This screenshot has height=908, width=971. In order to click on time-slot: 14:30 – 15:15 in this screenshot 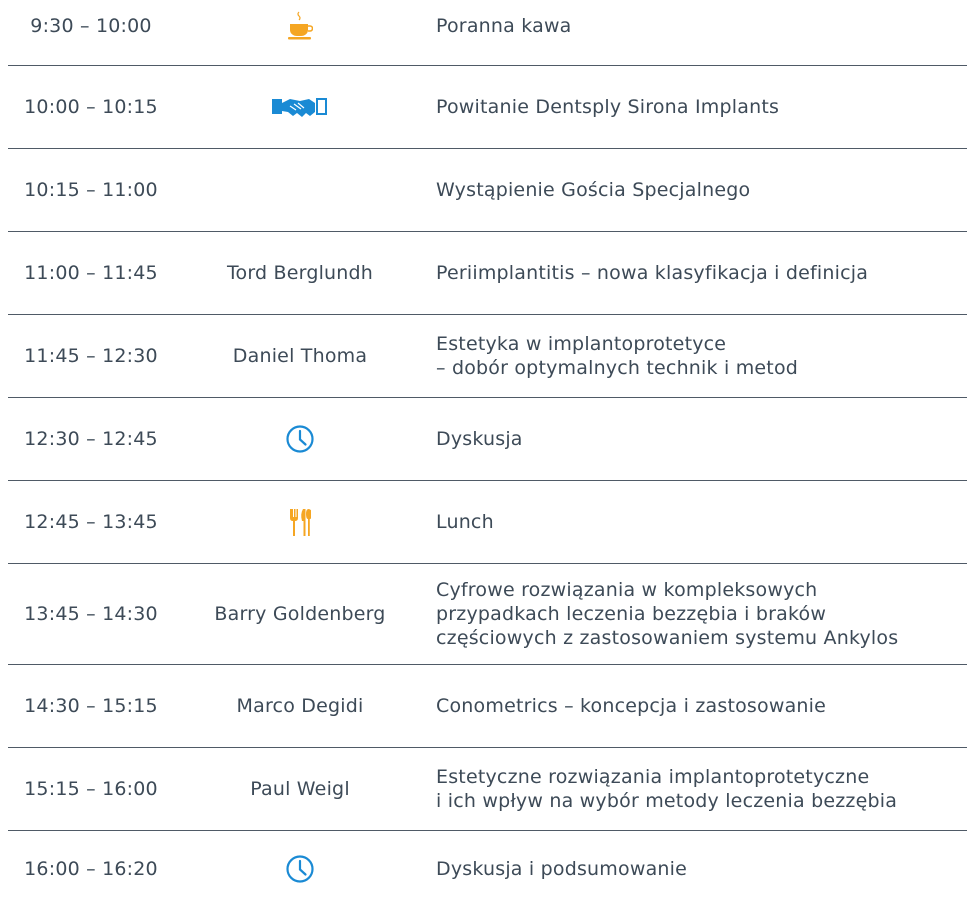, I will do `click(91, 705)`.